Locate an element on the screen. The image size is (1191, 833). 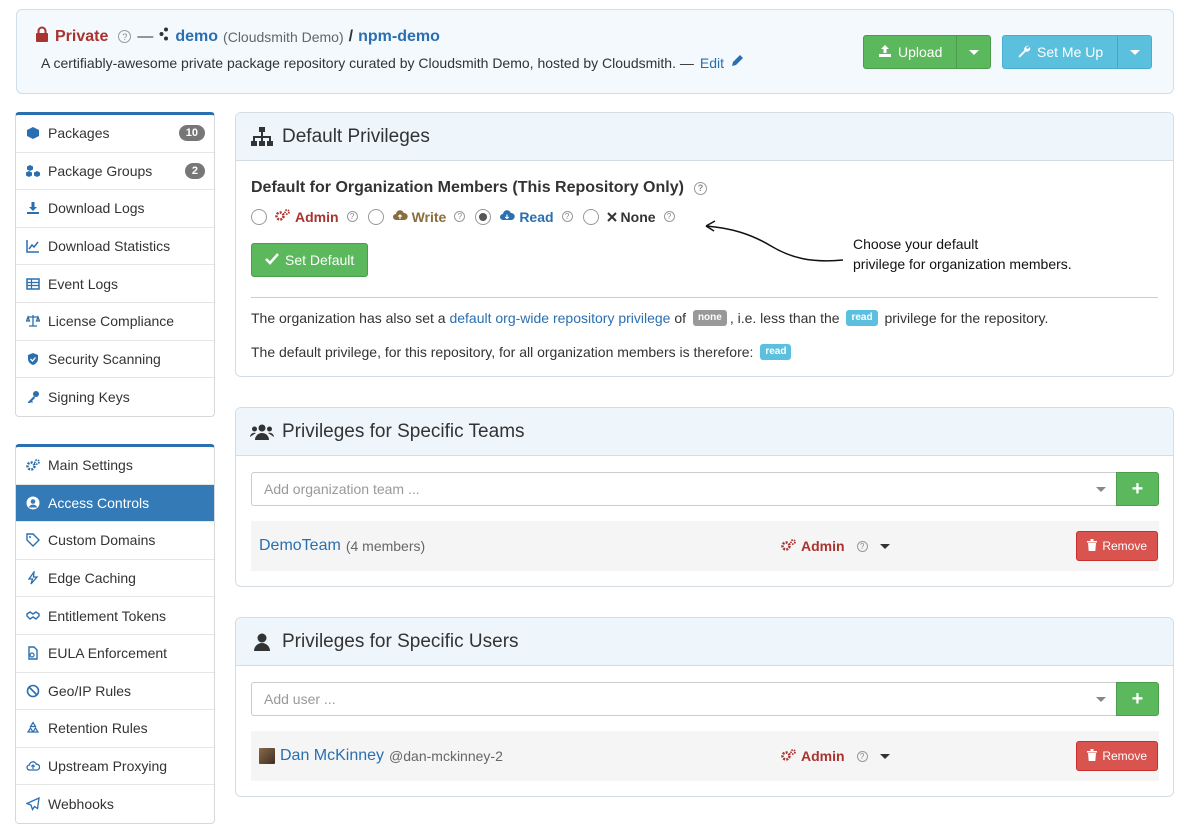
setmeup-button-group: Set Me Up is located at coordinates (1077, 52).